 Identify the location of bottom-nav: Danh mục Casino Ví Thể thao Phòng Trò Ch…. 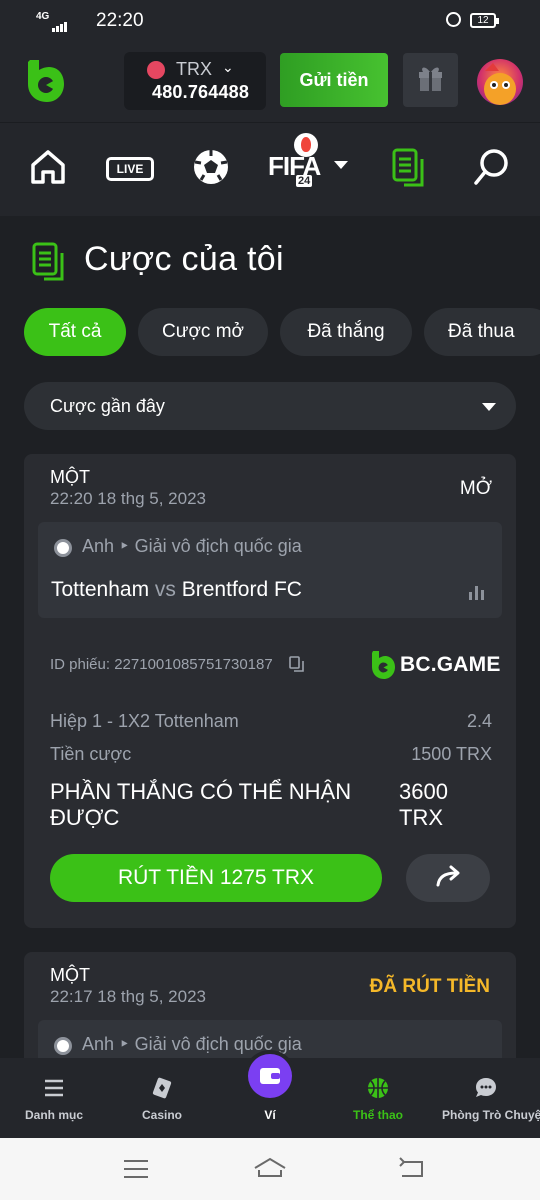
(270, 1096).